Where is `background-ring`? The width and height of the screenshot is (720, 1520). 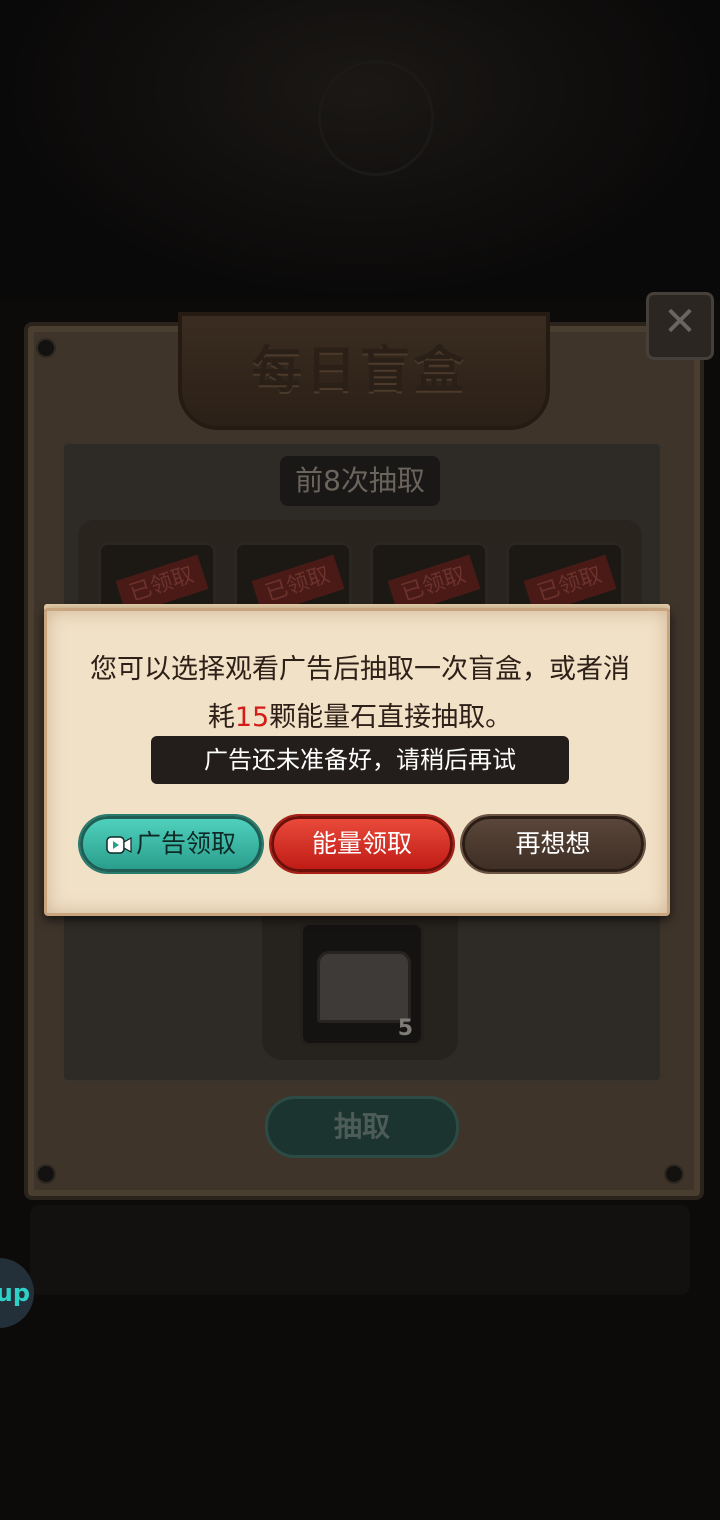
background-ring is located at coordinates (376, 118).